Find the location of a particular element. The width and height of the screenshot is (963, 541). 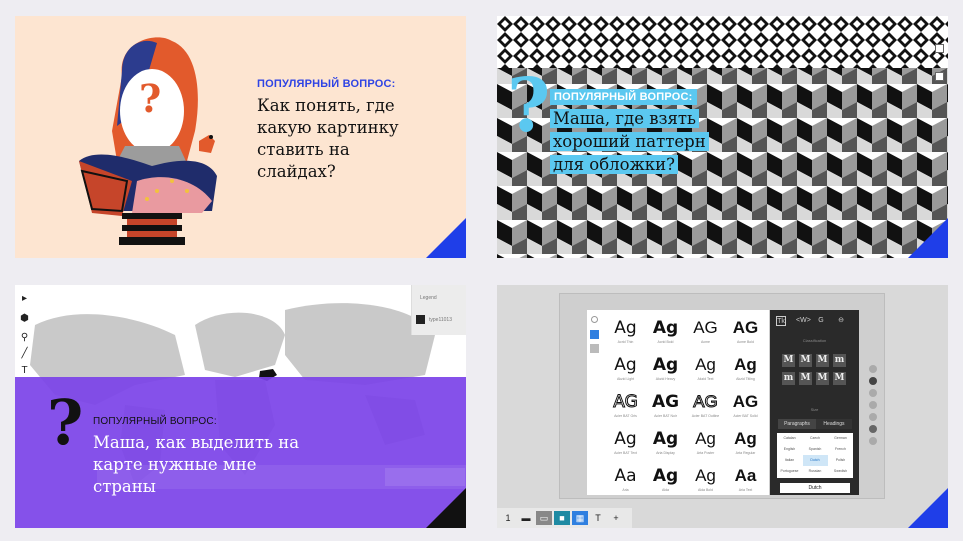

bottom-toolbar: 1 ▬ ▭ ■ ▦ T + is located at coordinates (564, 518).